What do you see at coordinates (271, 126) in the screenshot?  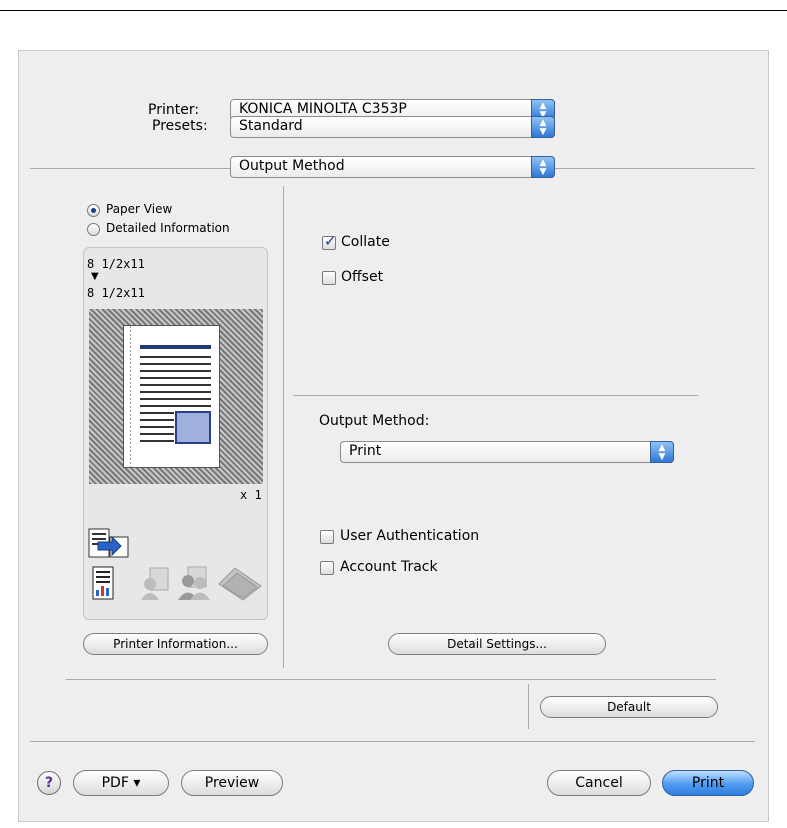 I see `presets-popup-value: Standard` at bounding box center [271, 126].